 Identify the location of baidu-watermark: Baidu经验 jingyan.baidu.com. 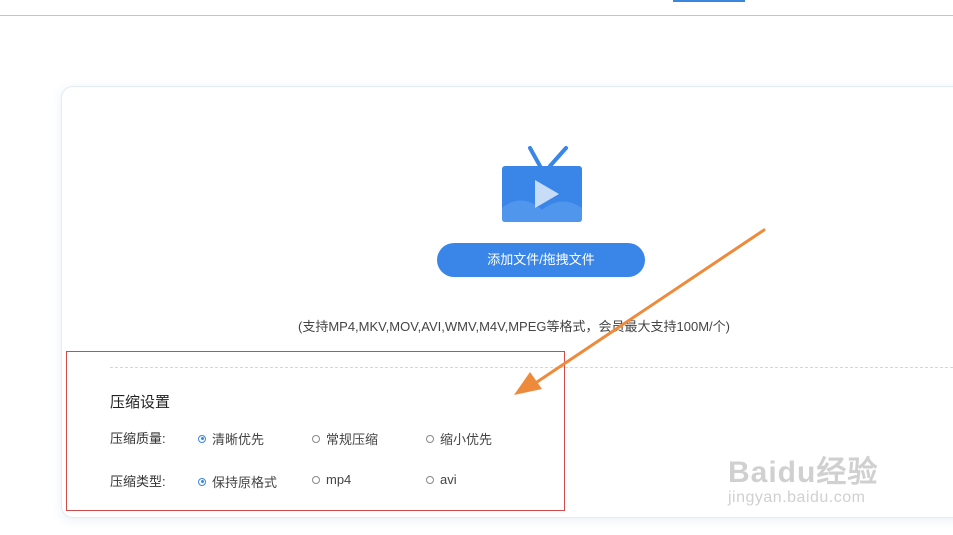
(803, 477).